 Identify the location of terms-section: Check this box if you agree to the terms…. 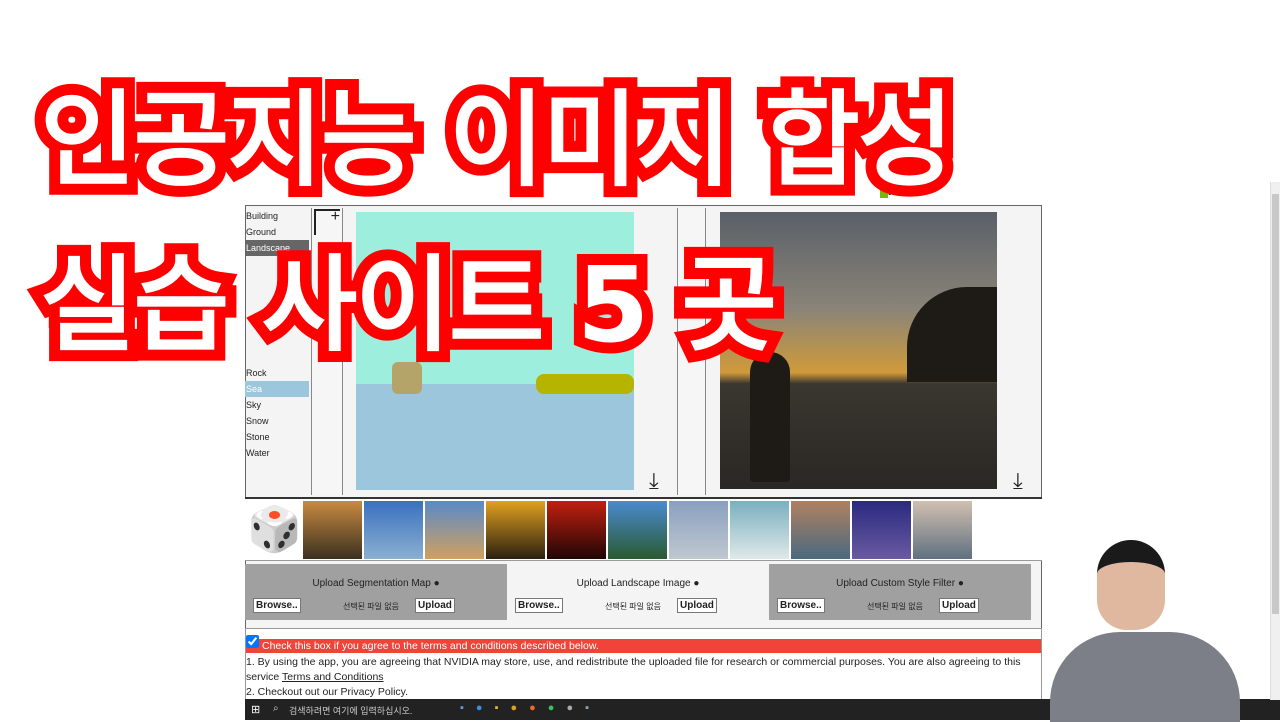
(643, 664).